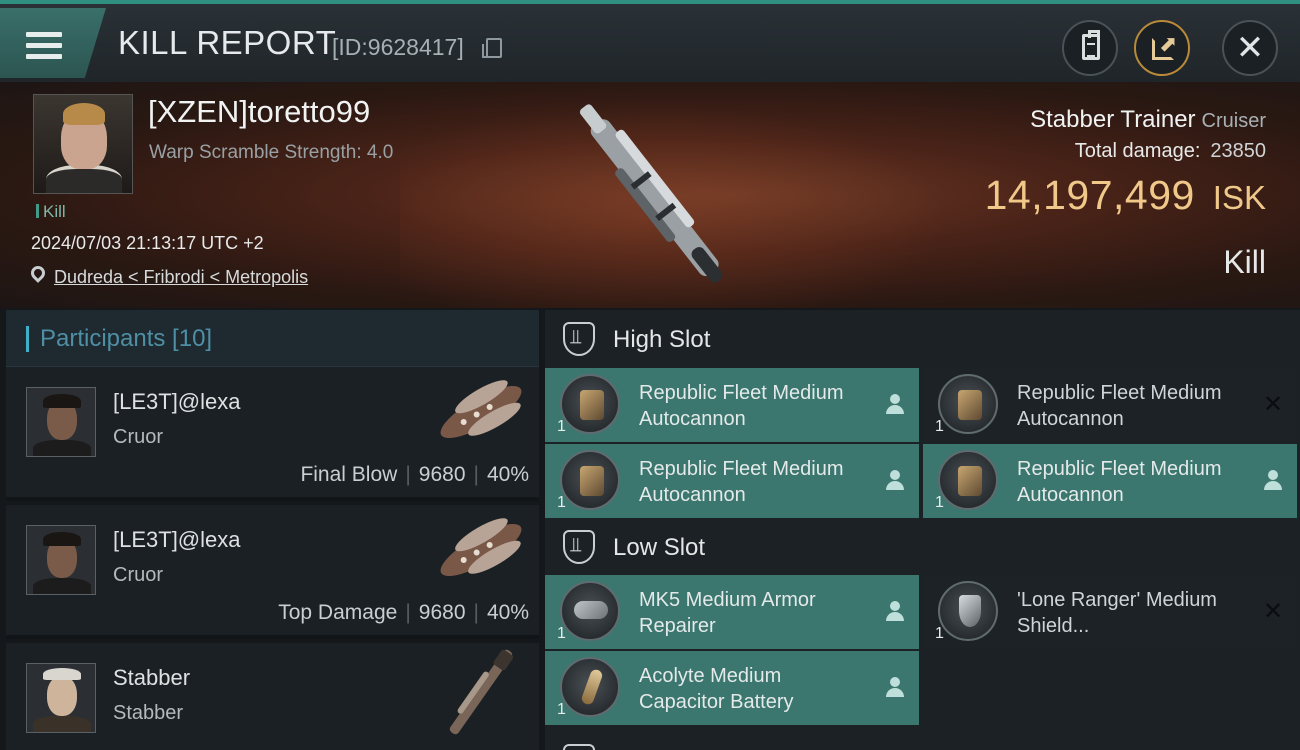 The image size is (1300, 750). What do you see at coordinates (272, 572) in the screenshot?
I see `participant-row: [LE3T]@lexa Cruor Top Damage | 9680 | 40%` at bounding box center [272, 572].